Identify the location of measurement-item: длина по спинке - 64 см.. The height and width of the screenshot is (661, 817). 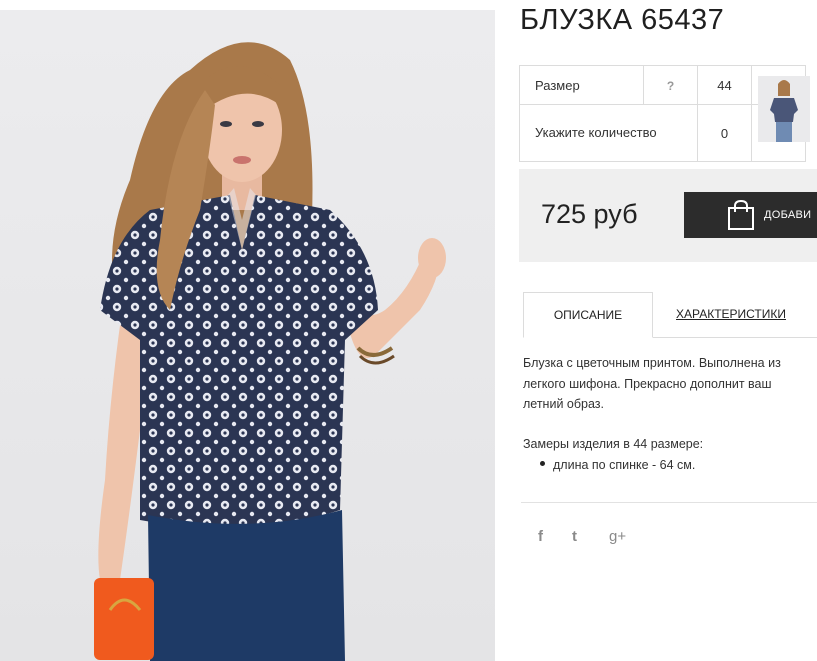
(617, 465).